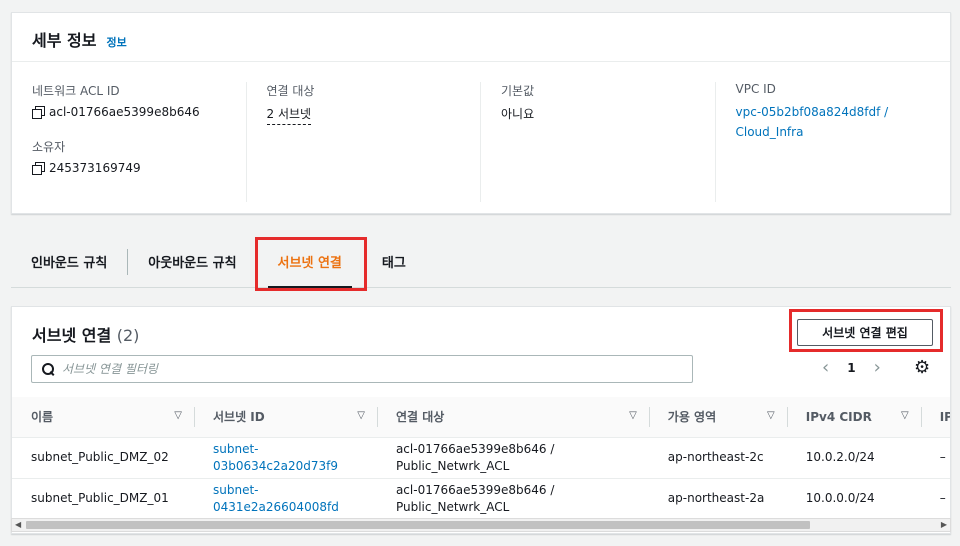  I want to click on details-col-associated: 연결 대상 2 서브넷, so click(364, 142).